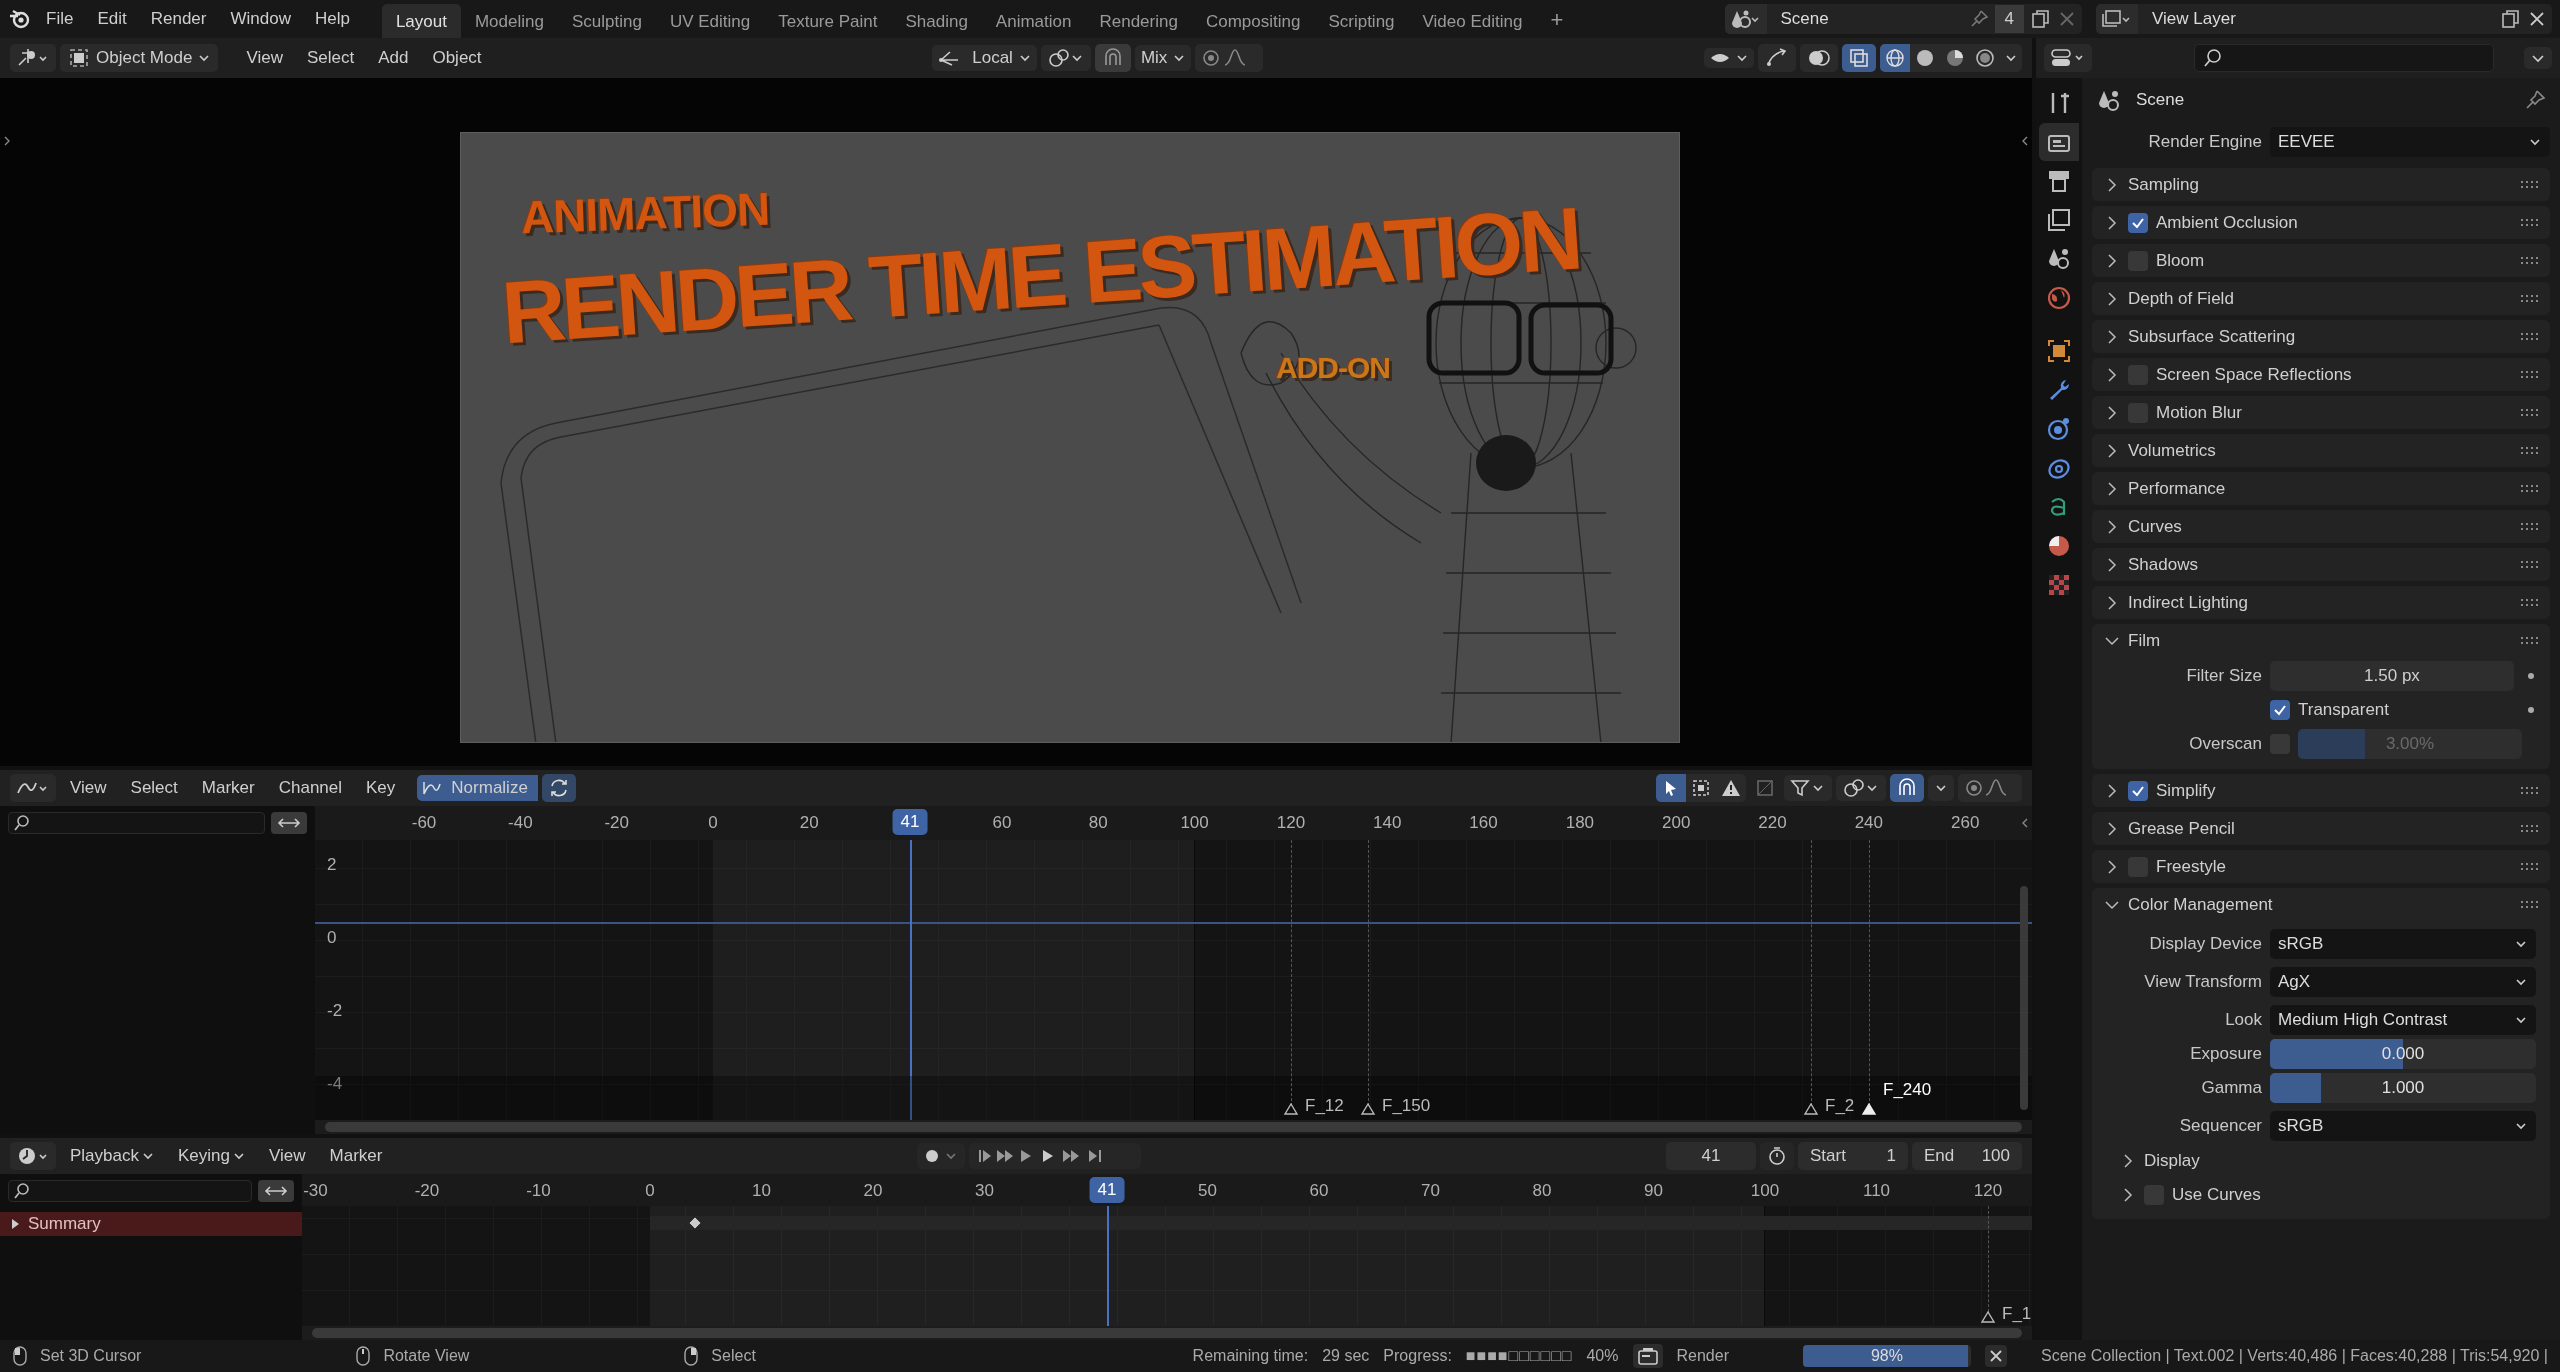  Describe the element at coordinates (2321, 184) in the screenshot. I see `panel-header: Sampling` at that location.